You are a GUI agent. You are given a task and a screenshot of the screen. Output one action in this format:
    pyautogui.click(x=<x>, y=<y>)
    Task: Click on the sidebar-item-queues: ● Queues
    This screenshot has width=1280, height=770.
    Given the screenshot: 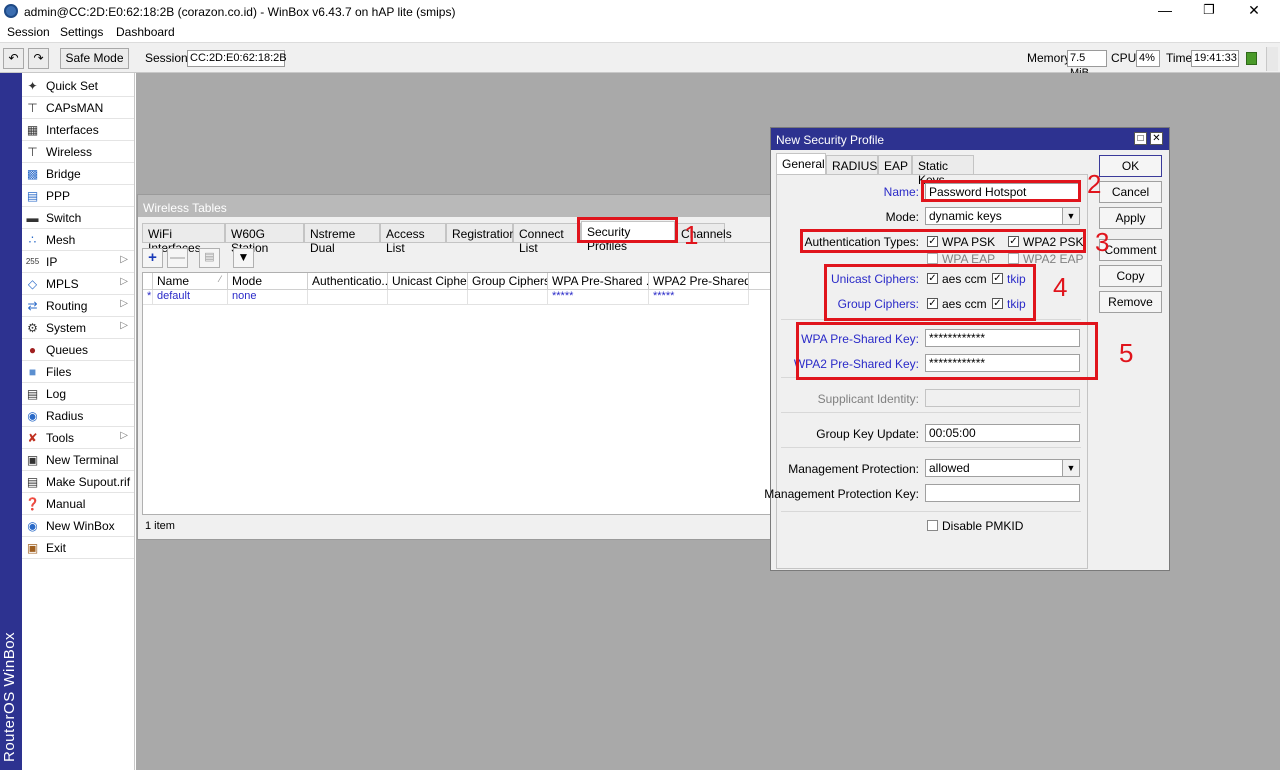 What is the action you would take?
    pyautogui.click(x=78, y=350)
    